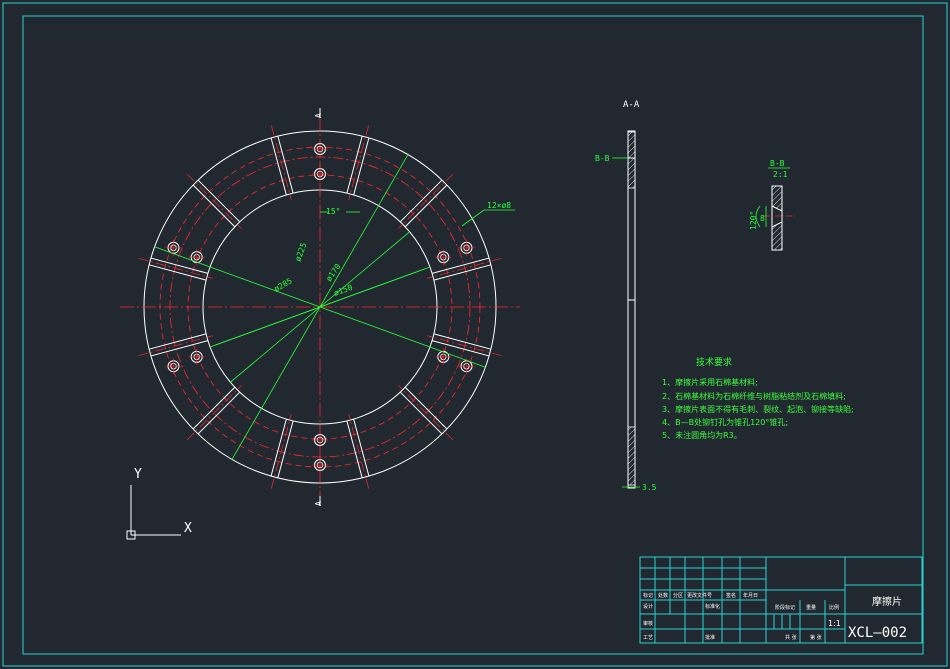 Image resolution: width=950 pixels, height=669 pixels. I want to click on note-item: 2、石棉基材料为石棉纤维与树脂粘结剂及石棉填料;, so click(754, 396).